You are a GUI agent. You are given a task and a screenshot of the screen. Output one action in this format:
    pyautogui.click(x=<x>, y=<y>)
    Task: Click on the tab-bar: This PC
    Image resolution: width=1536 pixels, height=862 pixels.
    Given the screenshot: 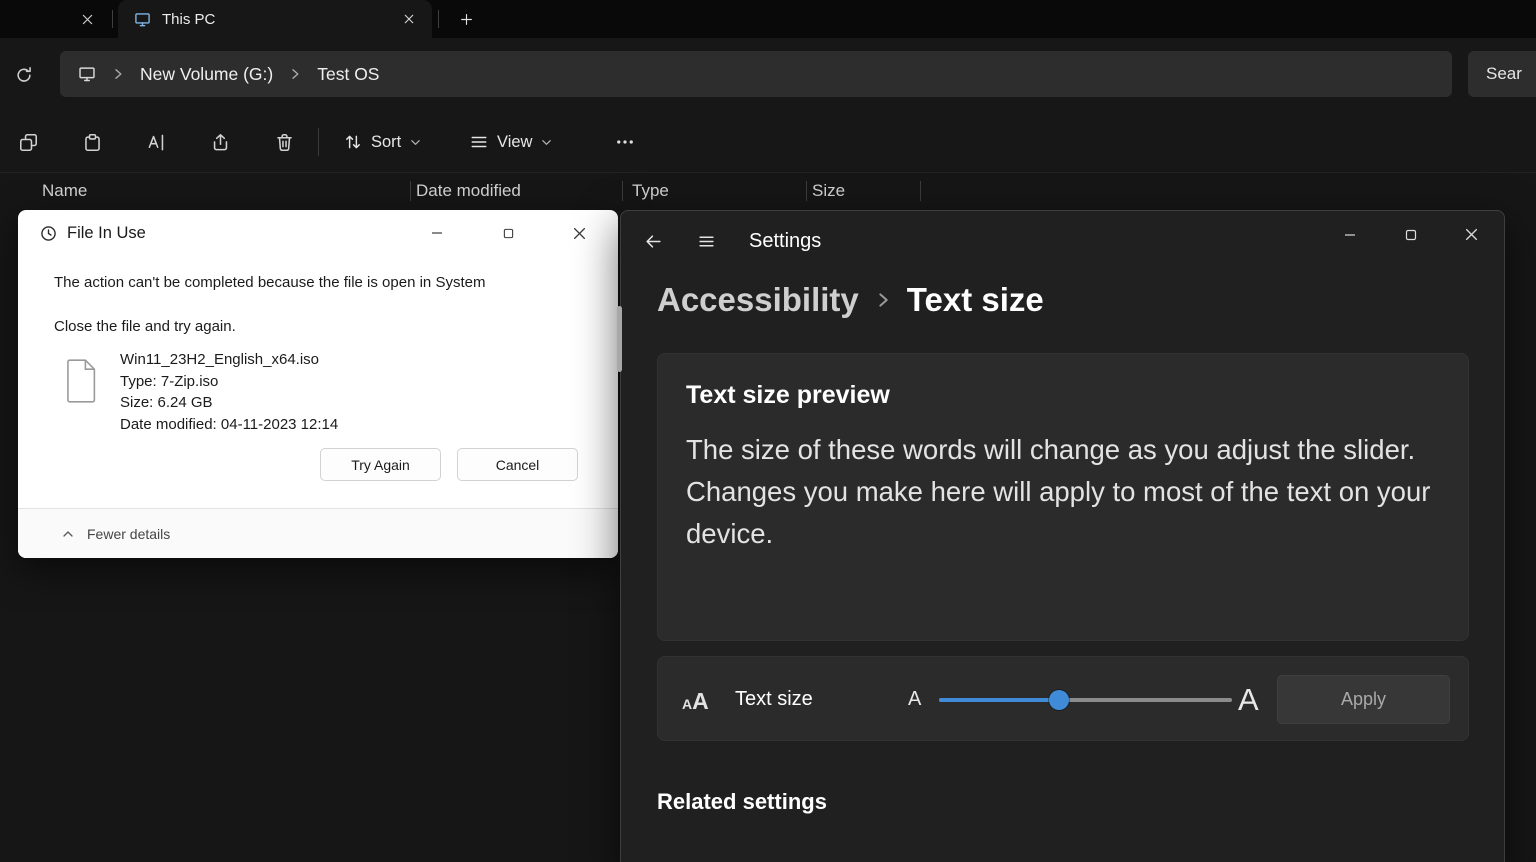 What is the action you would take?
    pyautogui.click(x=768, y=19)
    